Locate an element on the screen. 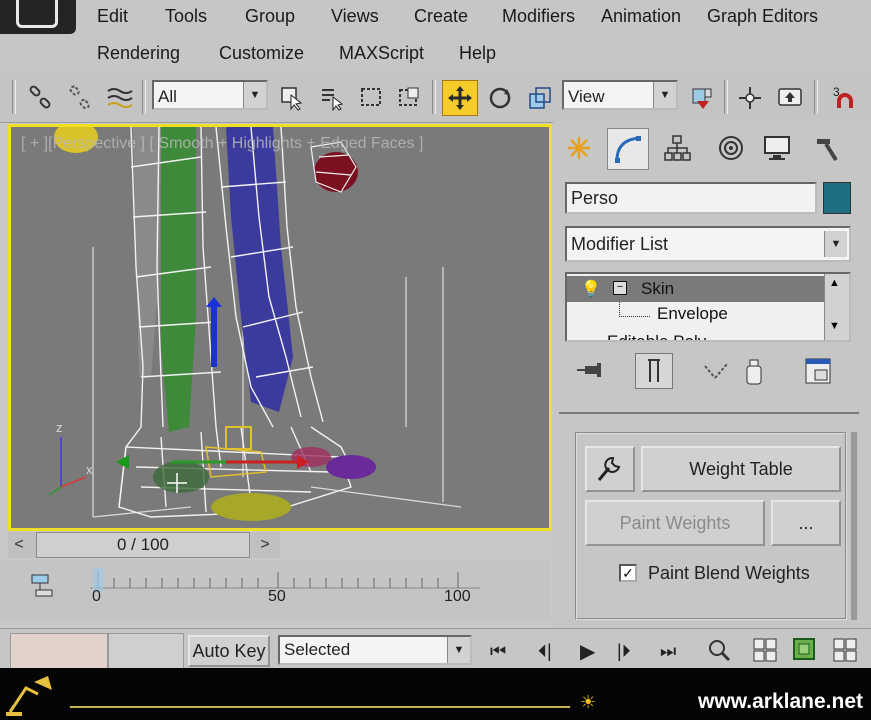 This screenshot has width=871, height=720. time-slider-thumb: 0 / 100 is located at coordinates (143, 545).